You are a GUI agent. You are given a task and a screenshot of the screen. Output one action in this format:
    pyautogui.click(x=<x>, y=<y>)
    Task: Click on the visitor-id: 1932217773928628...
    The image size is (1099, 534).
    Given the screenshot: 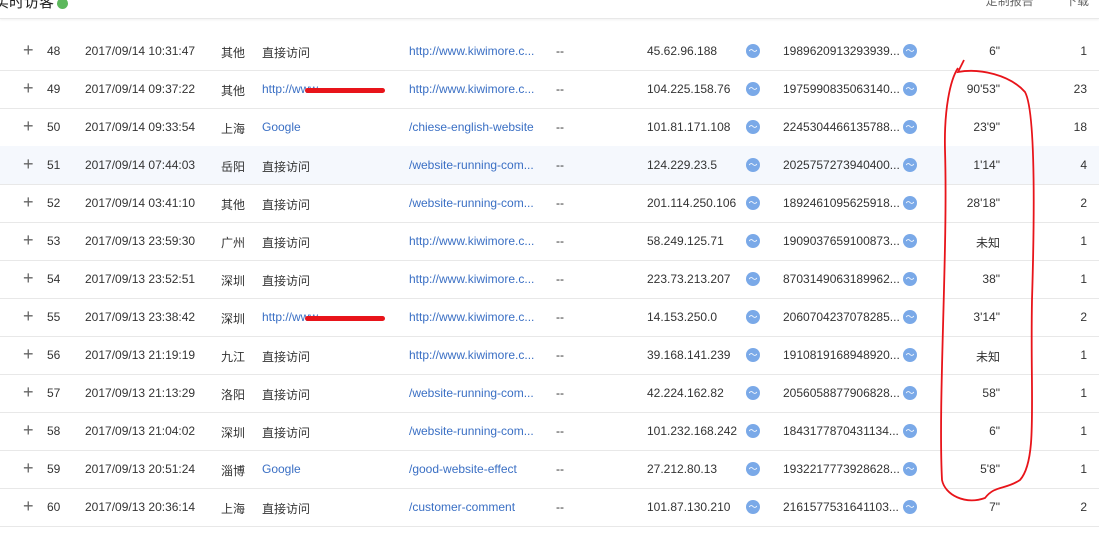 What is the action you would take?
    pyautogui.click(x=841, y=469)
    